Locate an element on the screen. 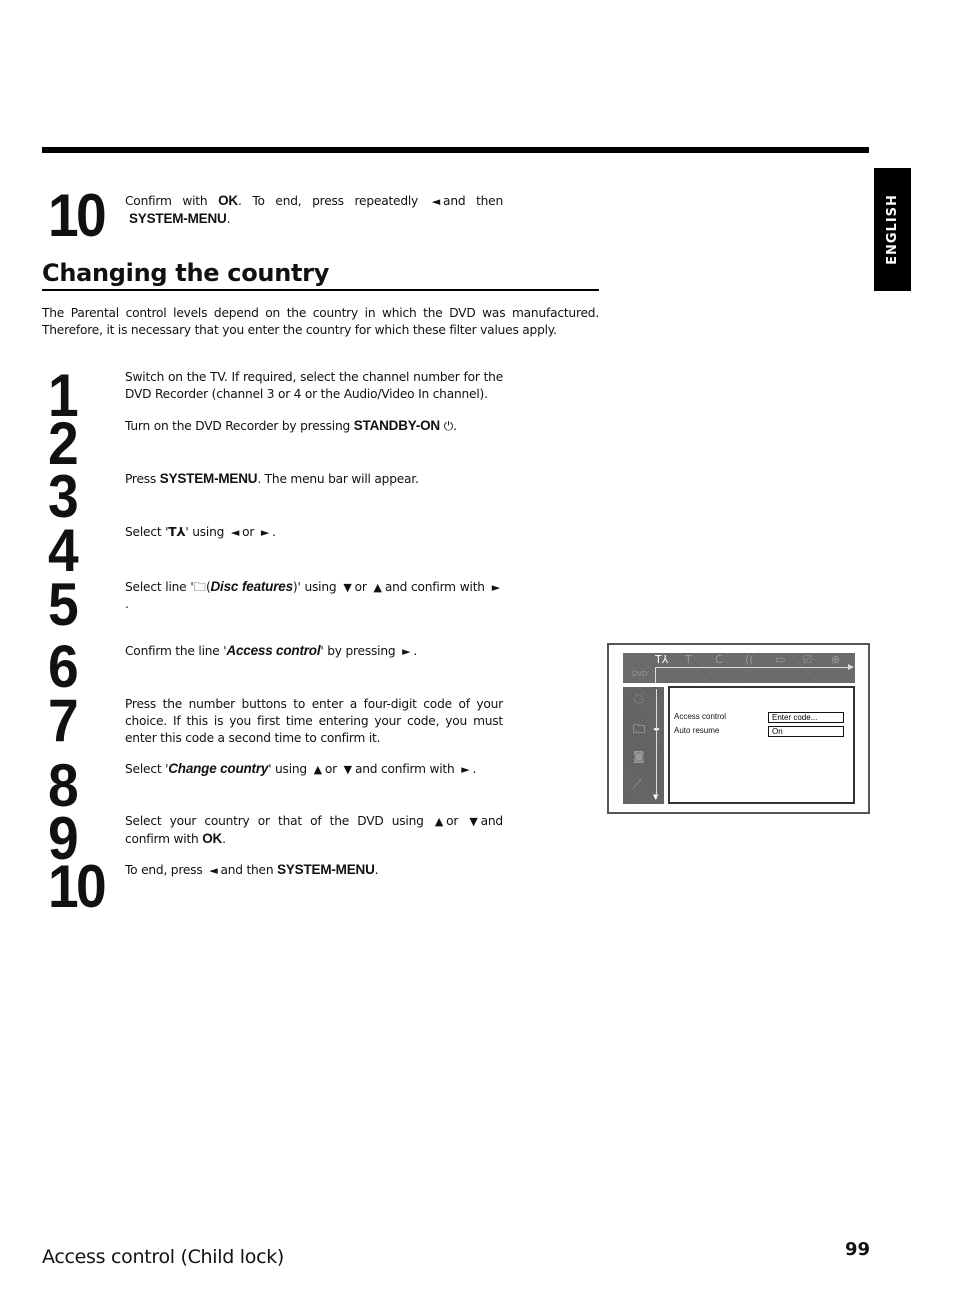 This screenshot has height=1302, width=954. audio-icon: (( is located at coordinates (749, 659).